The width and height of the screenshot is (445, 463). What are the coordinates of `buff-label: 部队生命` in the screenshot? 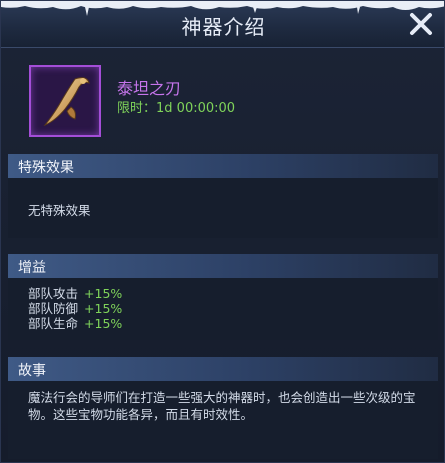 It's located at (53, 323).